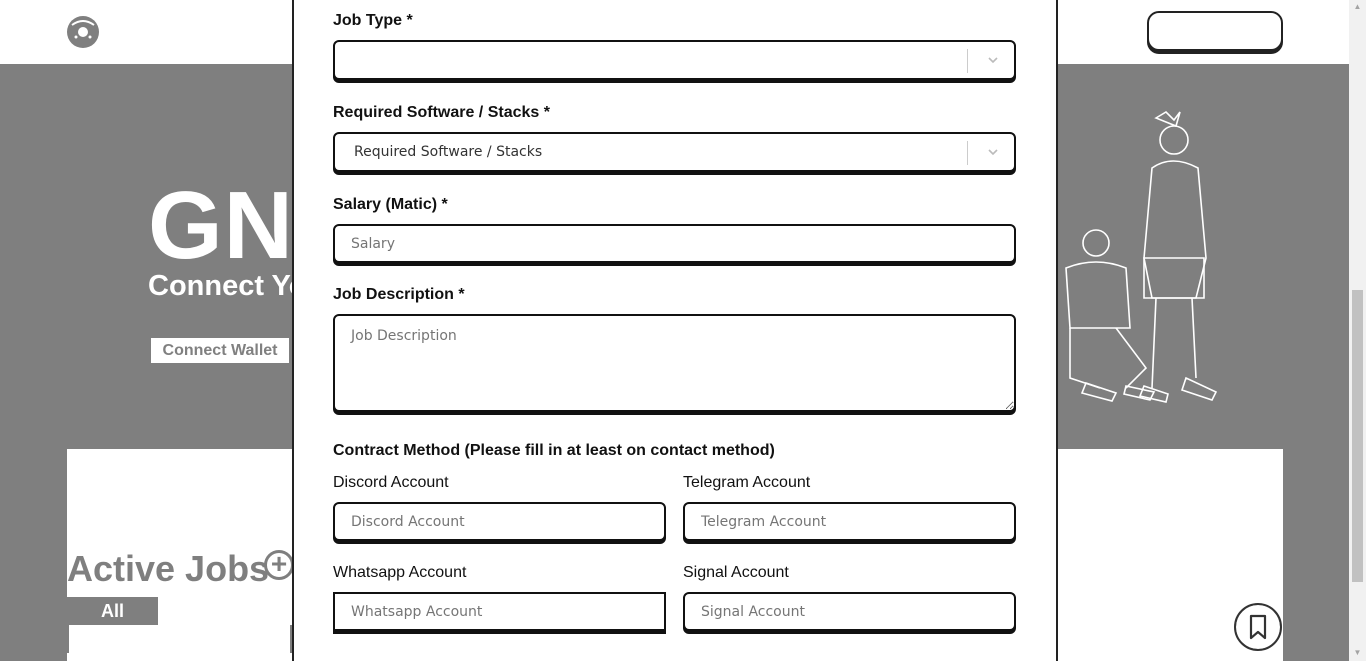  Describe the element at coordinates (400, 572) in the screenshot. I see `whatsapp-label: Whatsapp Account` at that location.